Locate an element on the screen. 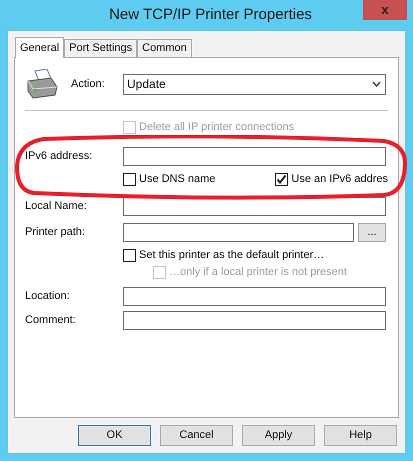  field-label: Local Name: is located at coordinates (56, 206).